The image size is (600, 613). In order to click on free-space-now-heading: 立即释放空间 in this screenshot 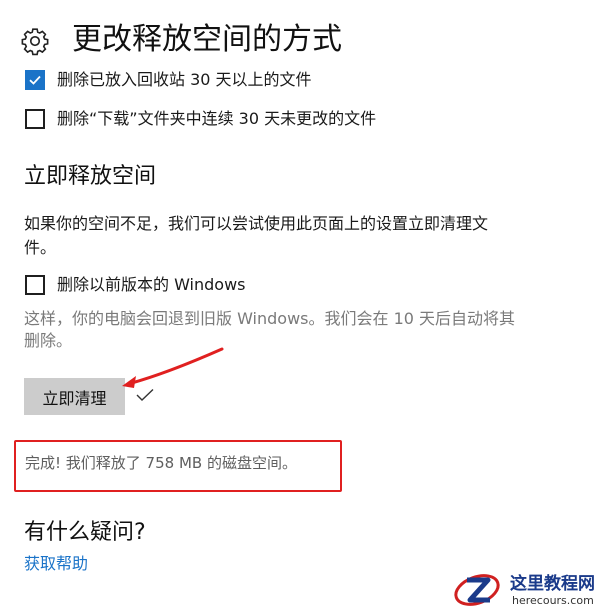, I will do `click(90, 176)`.